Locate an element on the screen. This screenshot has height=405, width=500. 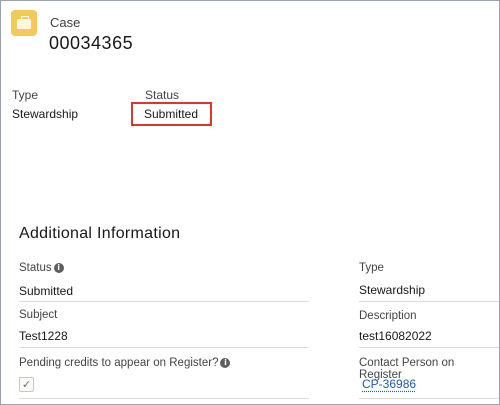
object-label: Case is located at coordinates (65, 22).